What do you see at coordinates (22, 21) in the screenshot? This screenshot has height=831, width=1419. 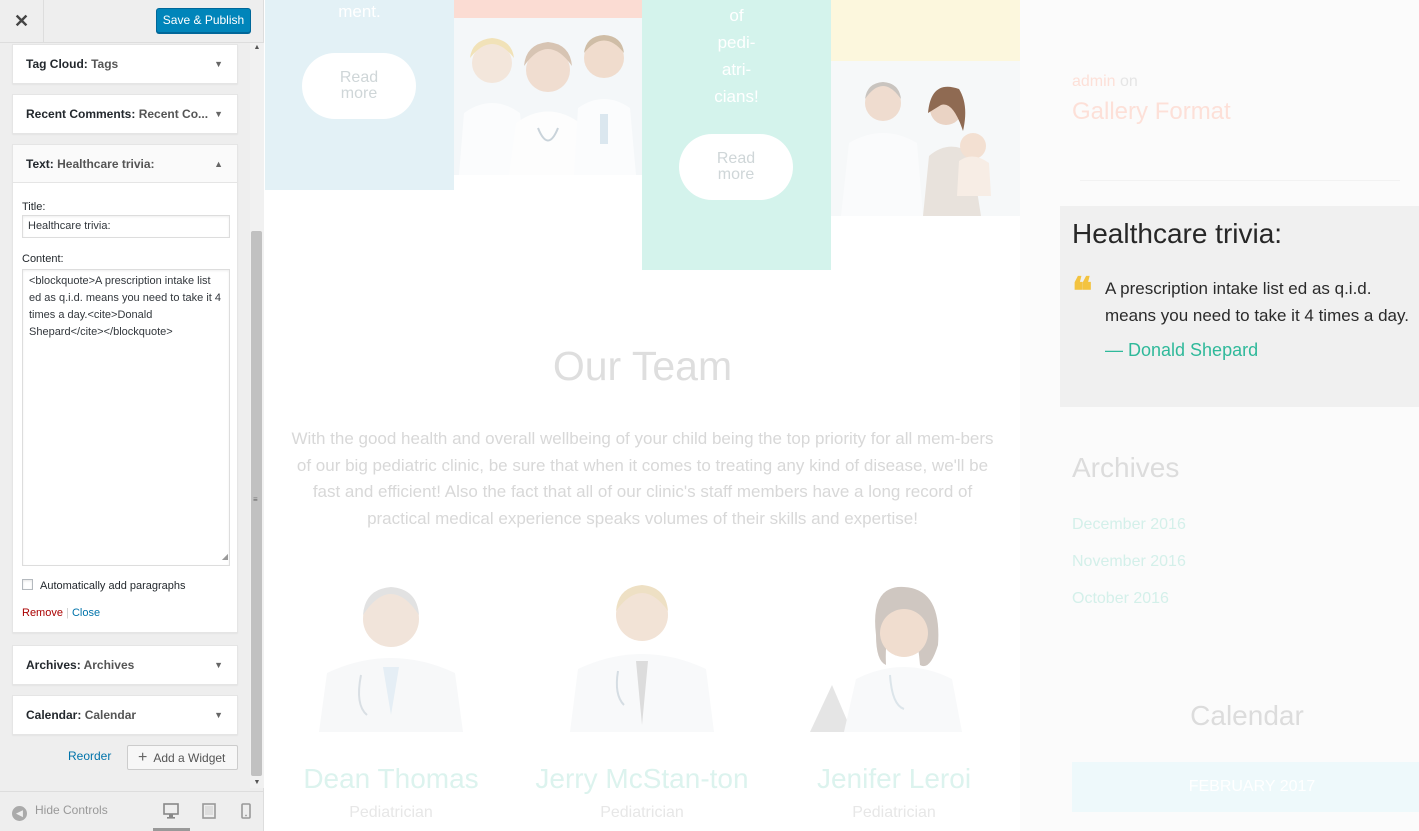 I see `close-icon: ✕` at bounding box center [22, 21].